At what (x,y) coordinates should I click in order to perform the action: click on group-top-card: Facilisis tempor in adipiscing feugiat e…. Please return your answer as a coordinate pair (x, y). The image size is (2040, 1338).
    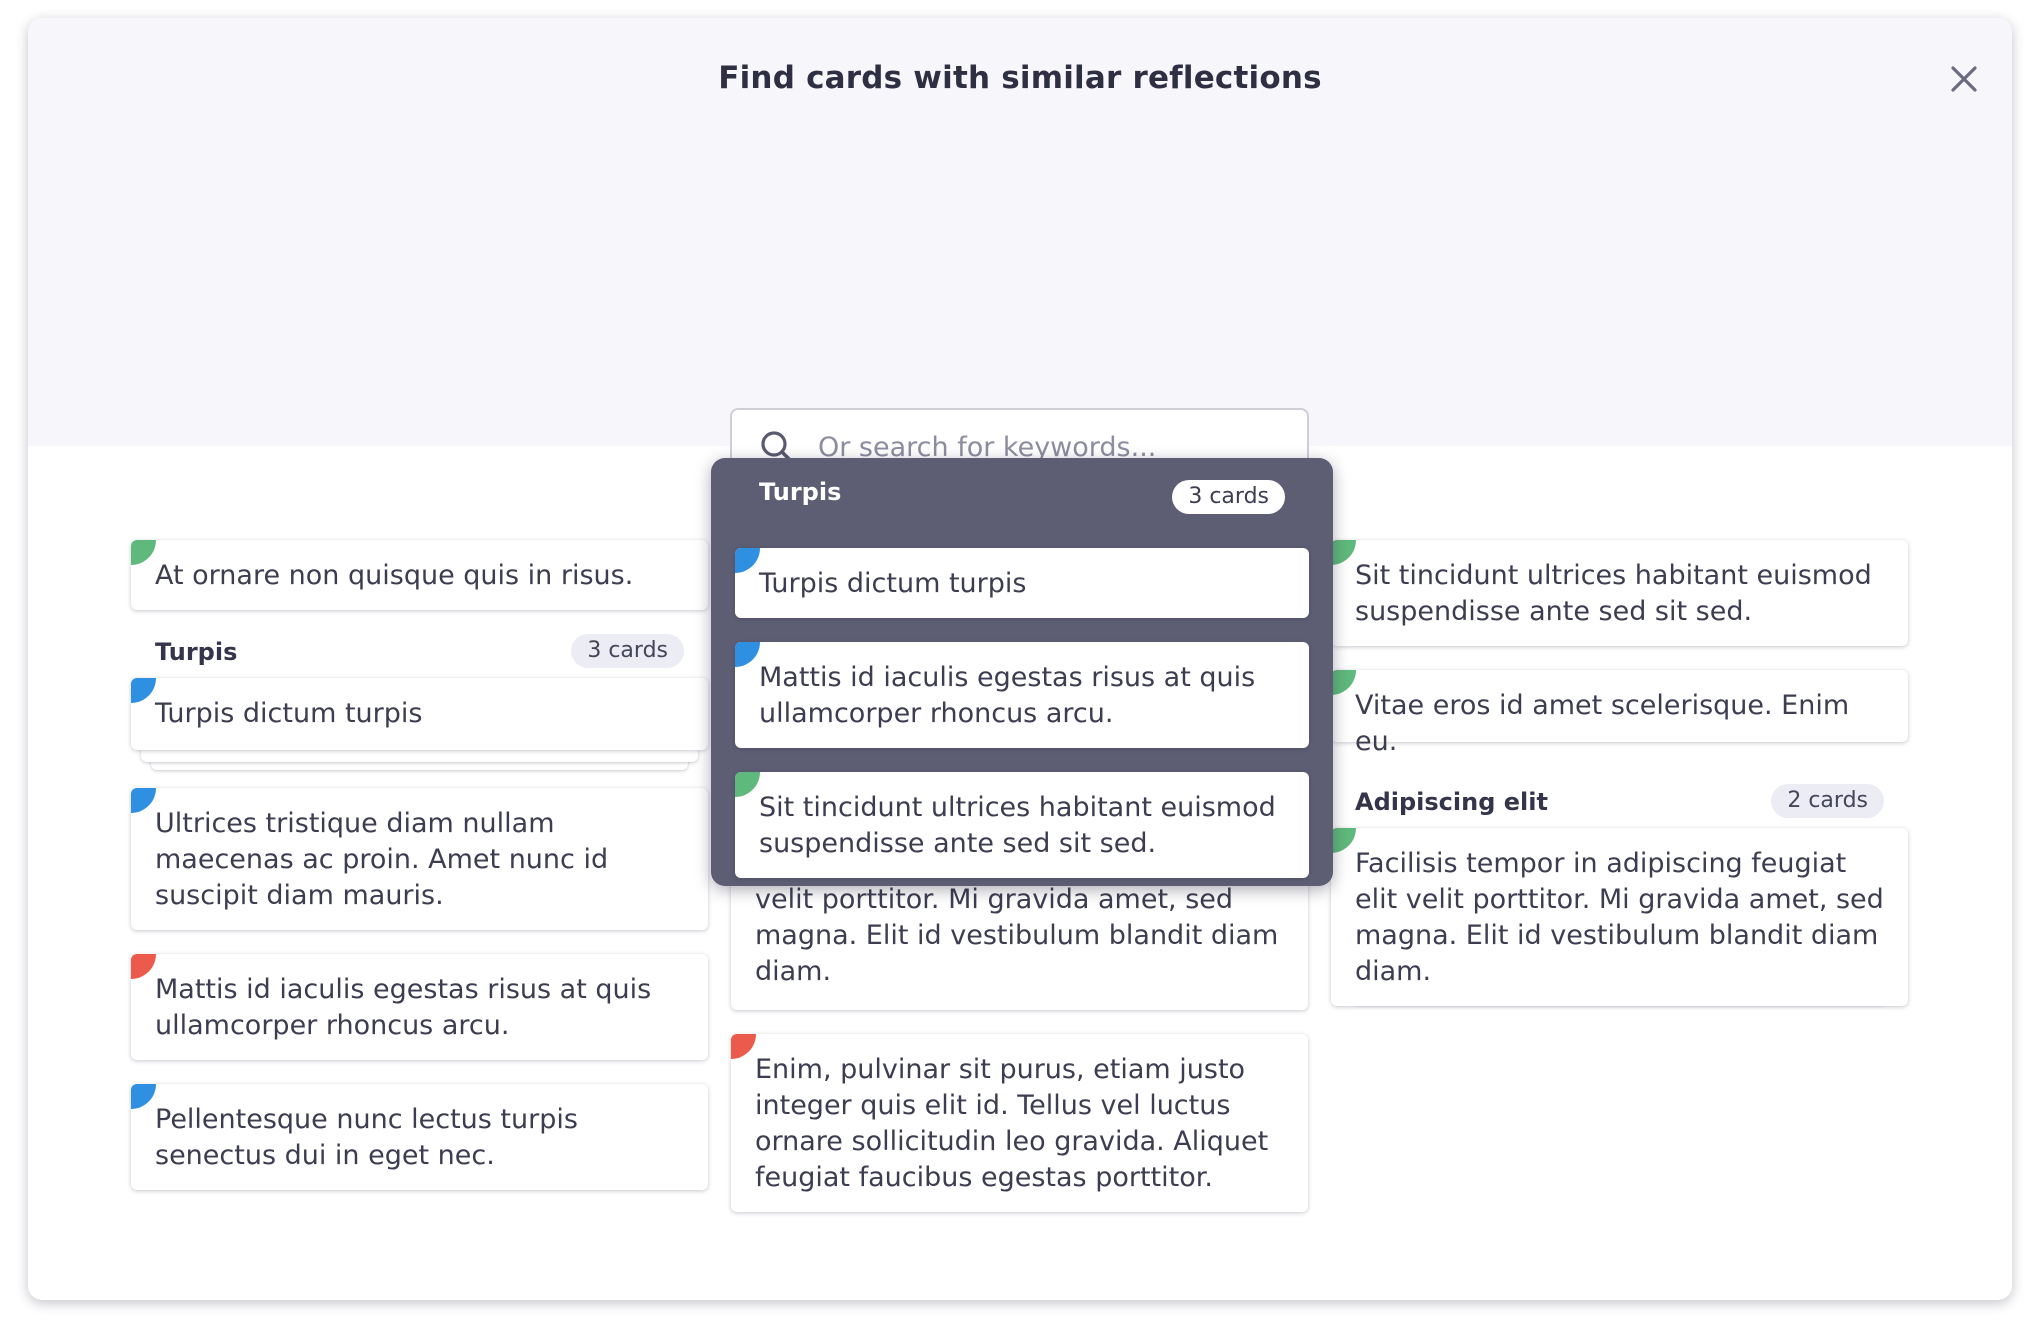
    Looking at the image, I should click on (1619, 917).